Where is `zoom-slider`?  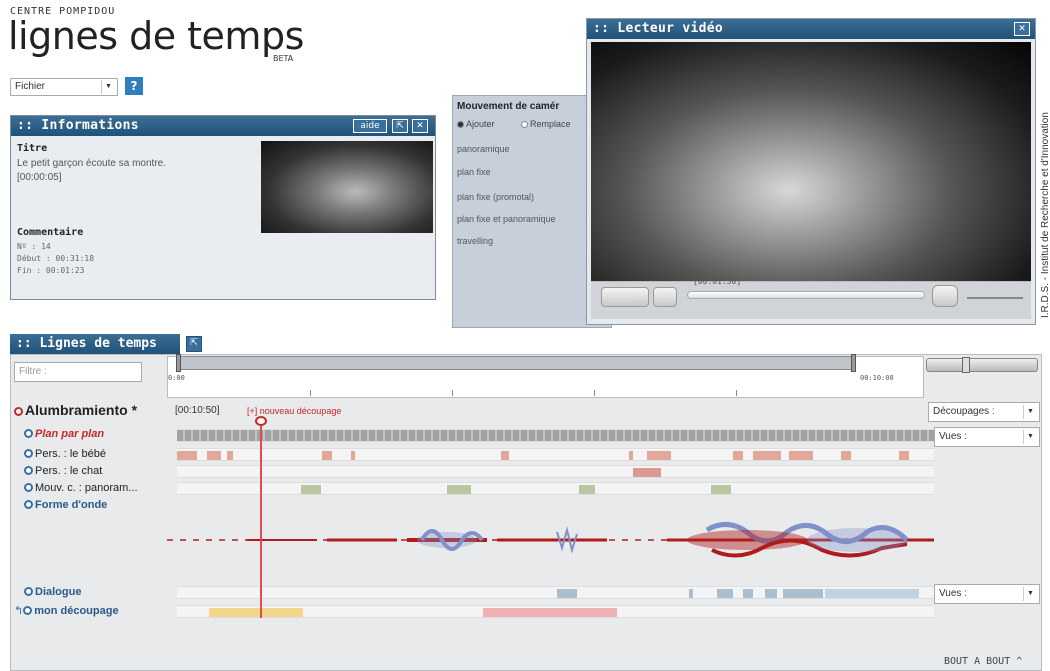
zoom-slider is located at coordinates (982, 365).